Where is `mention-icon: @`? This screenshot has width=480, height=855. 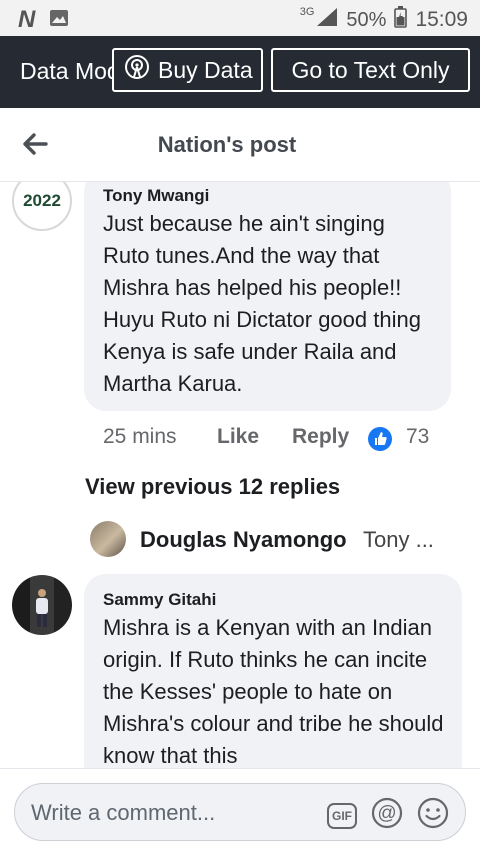
mention-icon: @ is located at coordinates (387, 815).